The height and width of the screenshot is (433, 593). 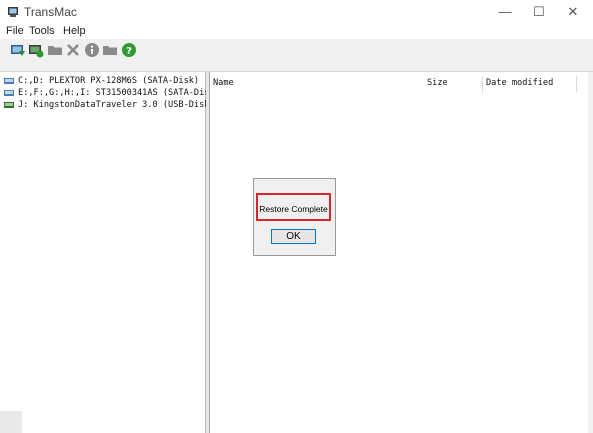 What do you see at coordinates (42, 31) in the screenshot?
I see `menu-tools: Tools` at bounding box center [42, 31].